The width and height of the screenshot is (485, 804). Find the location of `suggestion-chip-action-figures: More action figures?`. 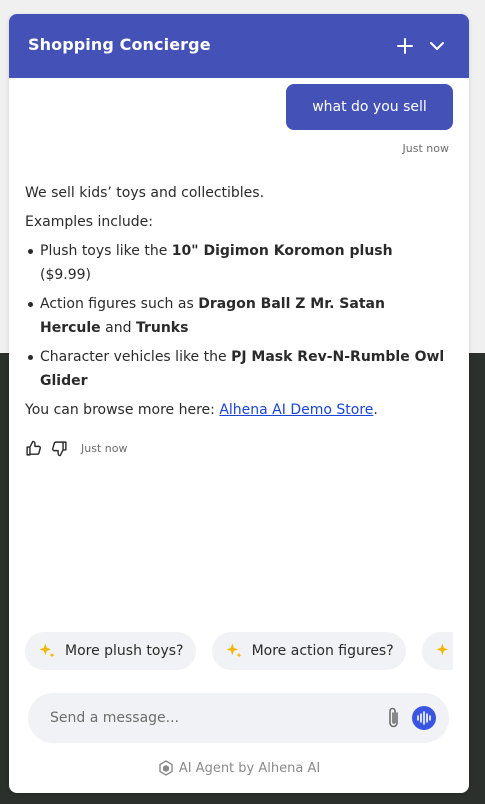

suggestion-chip-action-figures: More action figures? is located at coordinates (308, 651).